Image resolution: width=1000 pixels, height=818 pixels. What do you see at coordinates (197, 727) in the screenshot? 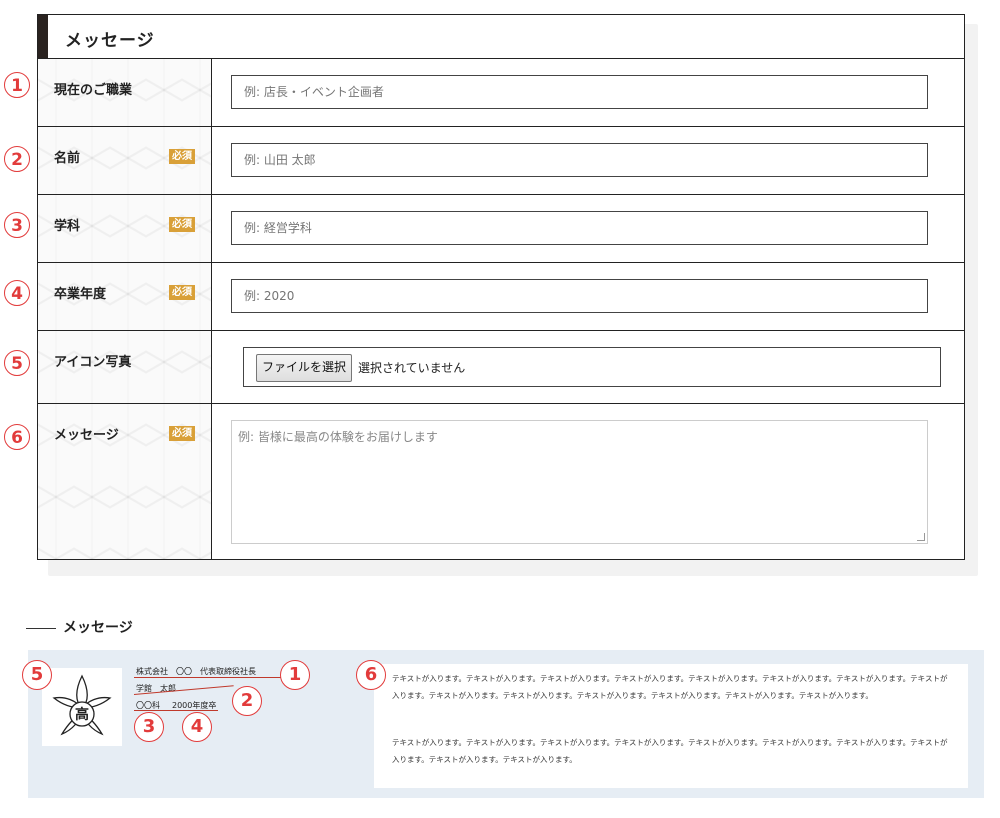
I see `preview-marker-4: 4` at bounding box center [197, 727].